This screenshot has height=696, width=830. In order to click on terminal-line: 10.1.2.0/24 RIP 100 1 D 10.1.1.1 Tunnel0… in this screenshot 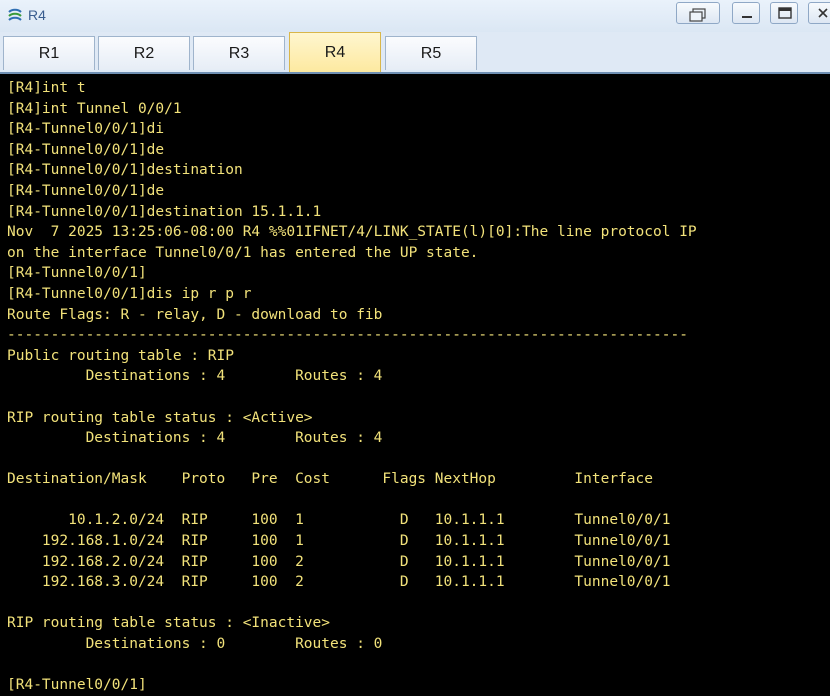, I will do `click(339, 520)`.